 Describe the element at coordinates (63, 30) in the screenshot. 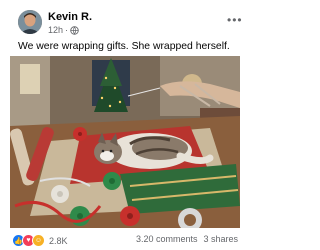

I see `post-meta: 12h ·` at that location.